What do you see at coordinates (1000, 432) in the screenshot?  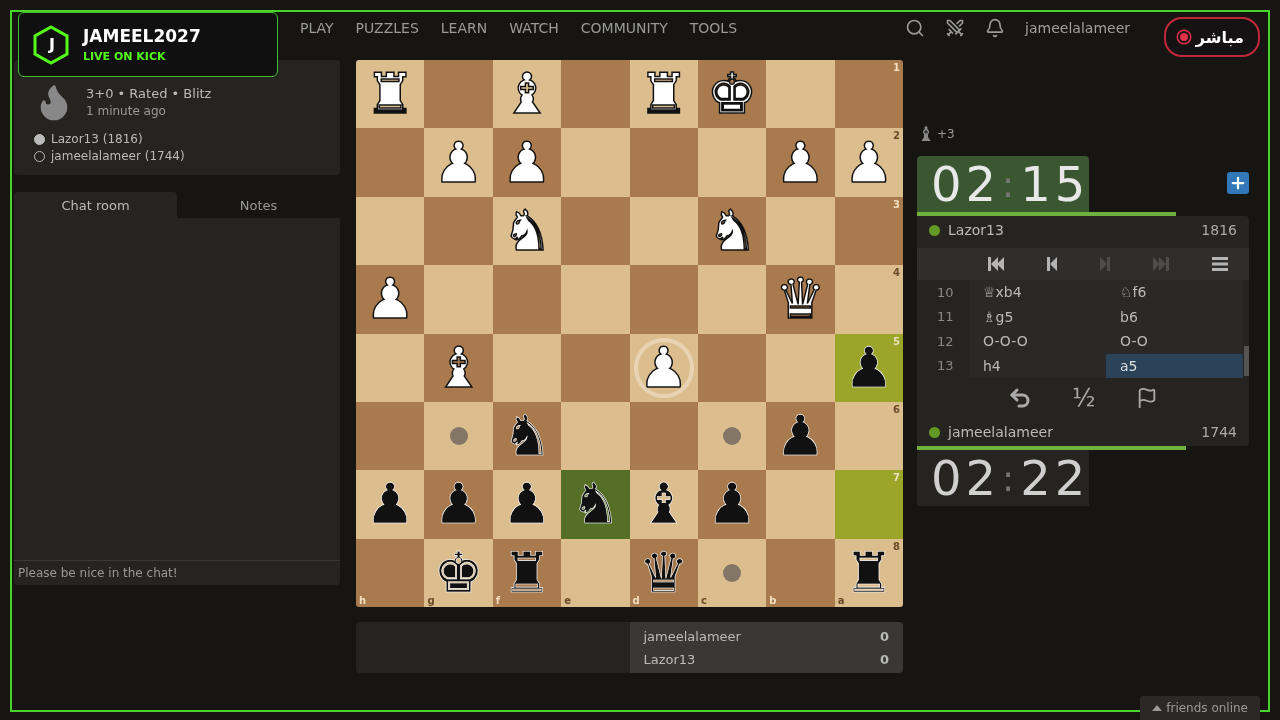 I see `player-name: jameelalameer` at bounding box center [1000, 432].